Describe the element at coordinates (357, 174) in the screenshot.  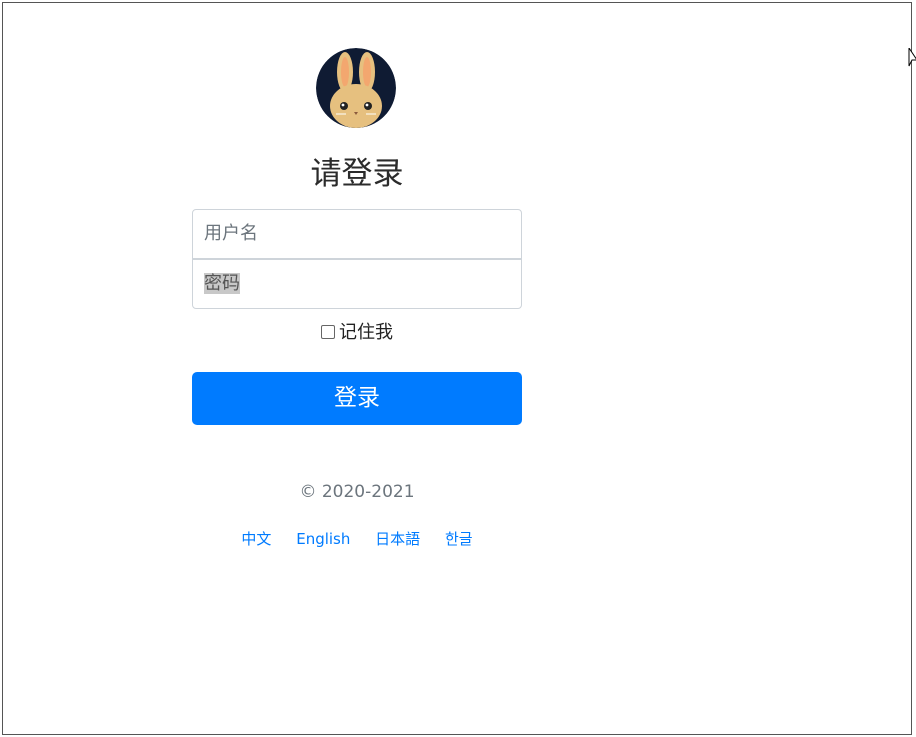
I see `page-title: 请登录` at that location.